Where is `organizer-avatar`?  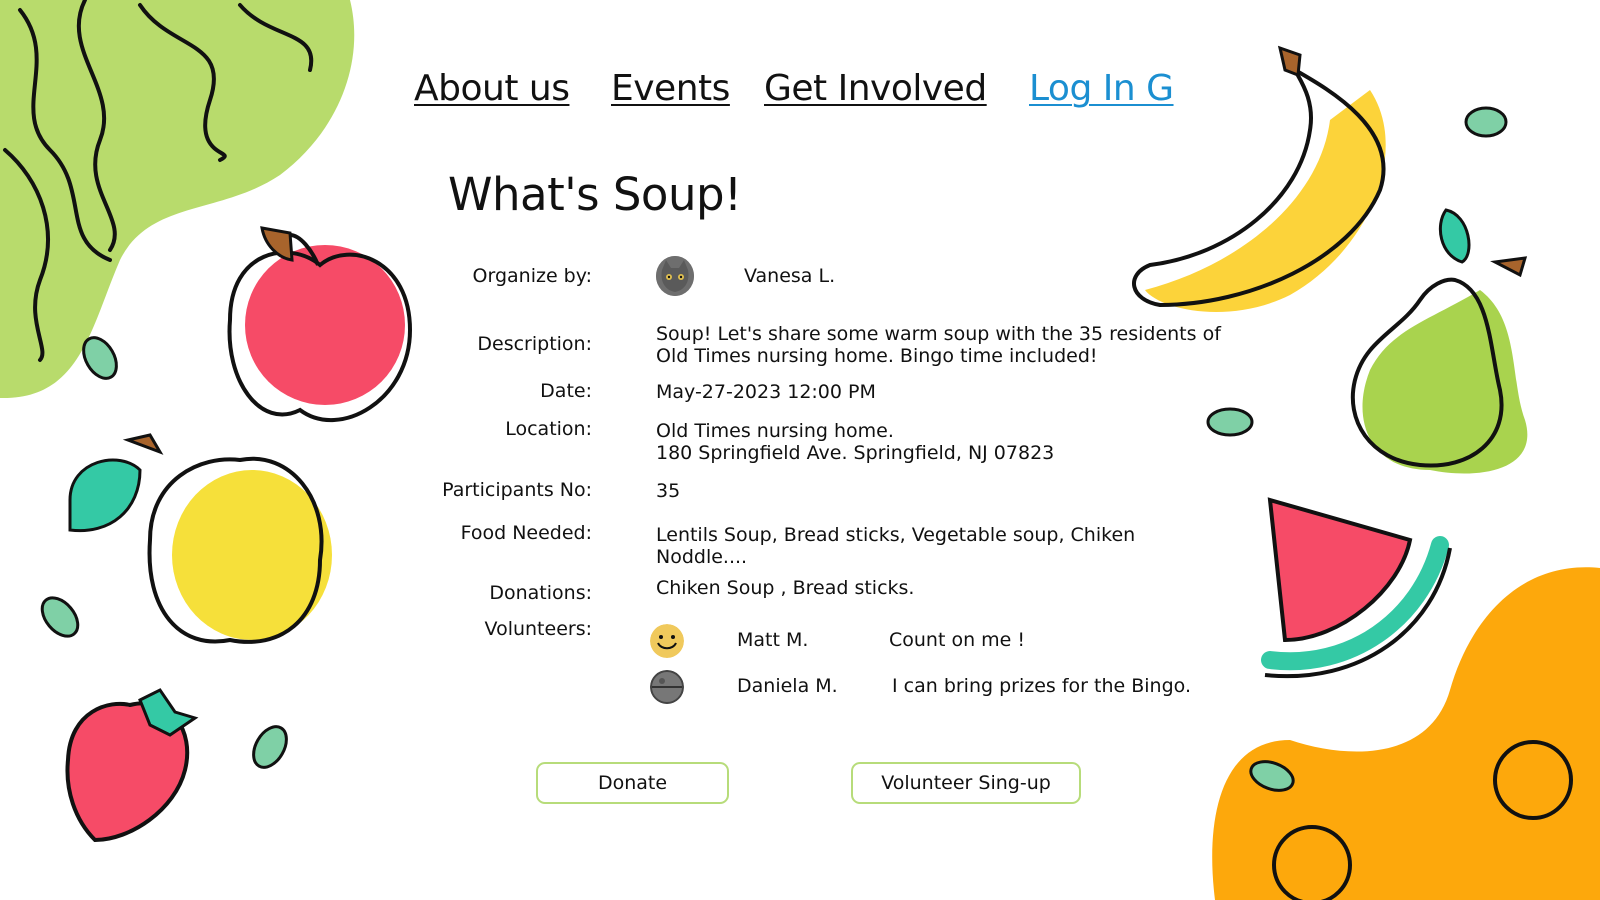 organizer-avatar is located at coordinates (675, 276).